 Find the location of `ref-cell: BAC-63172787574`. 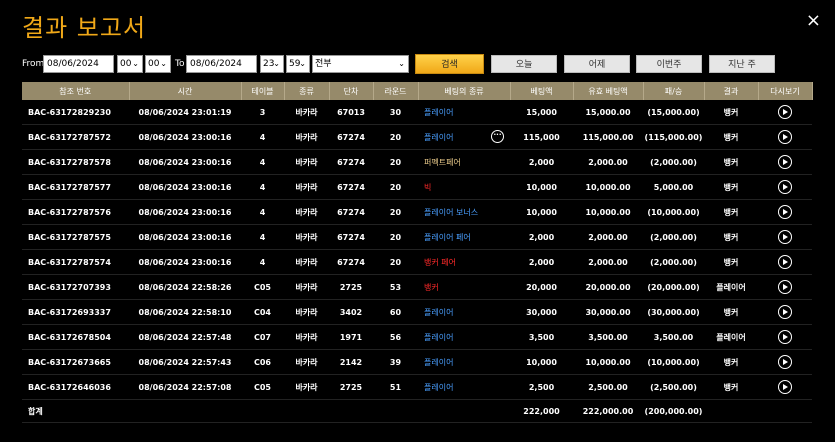

ref-cell: BAC-63172787574 is located at coordinates (75, 262).